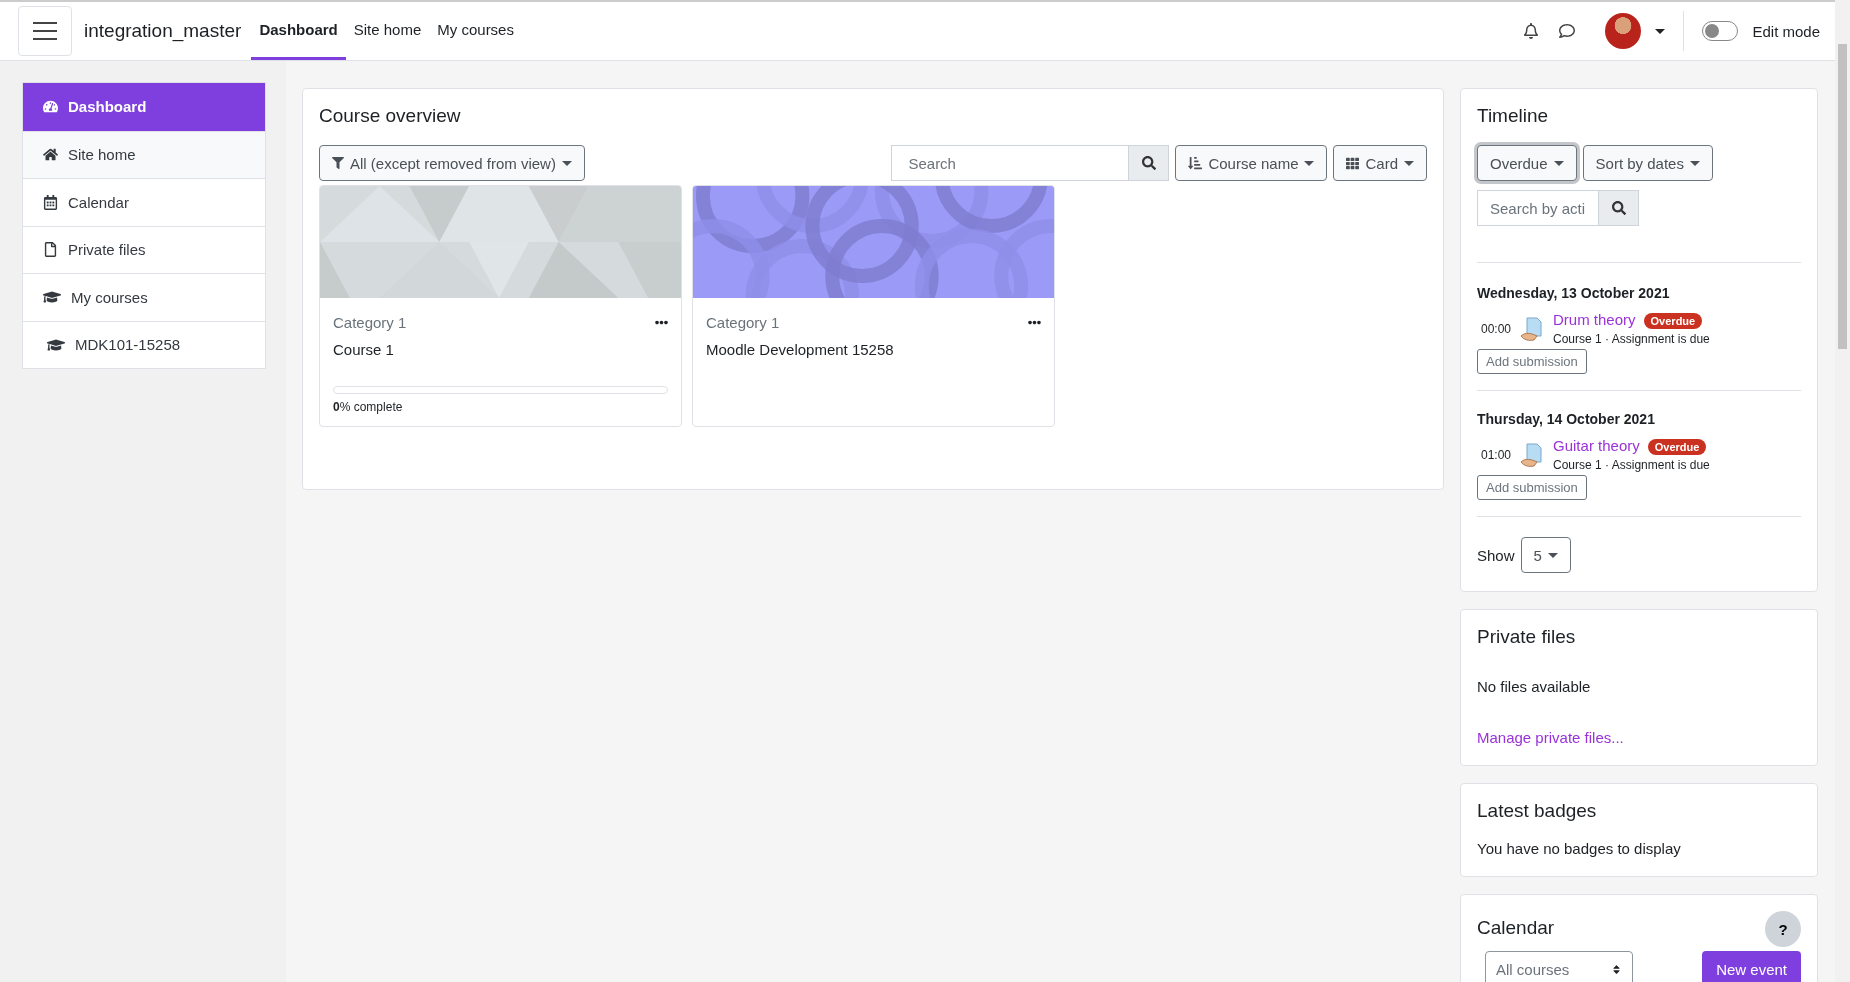  What do you see at coordinates (1786, 31) in the screenshot?
I see `edit-mode-label: Edit mode` at bounding box center [1786, 31].